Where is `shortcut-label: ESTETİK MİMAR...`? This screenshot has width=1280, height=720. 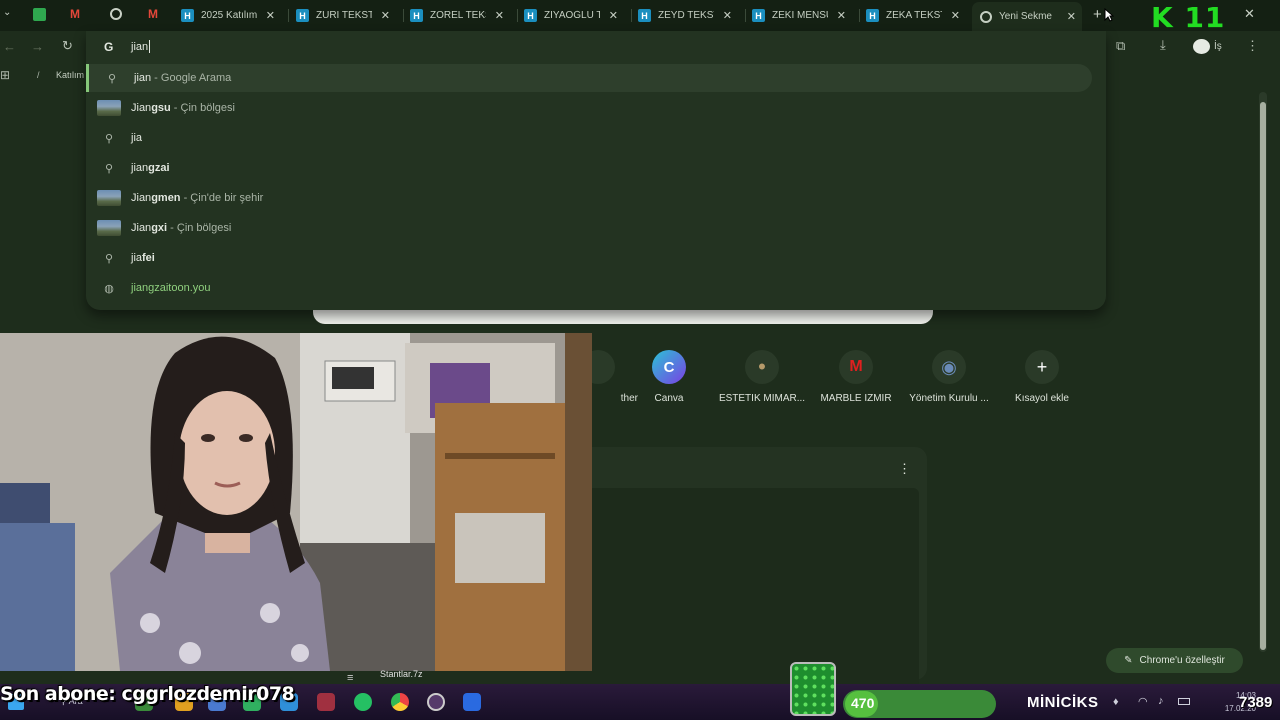 shortcut-label: ESTETİK MİMAR... is located at coordinates (762, 398).